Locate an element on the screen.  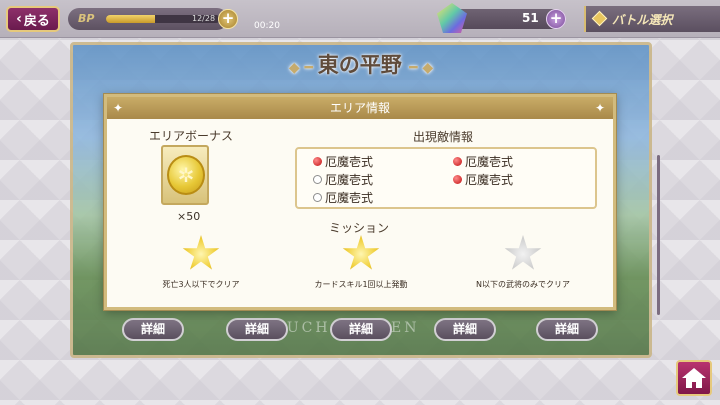
bonus-item-box: ✲ is located at coordinates (185, 175).